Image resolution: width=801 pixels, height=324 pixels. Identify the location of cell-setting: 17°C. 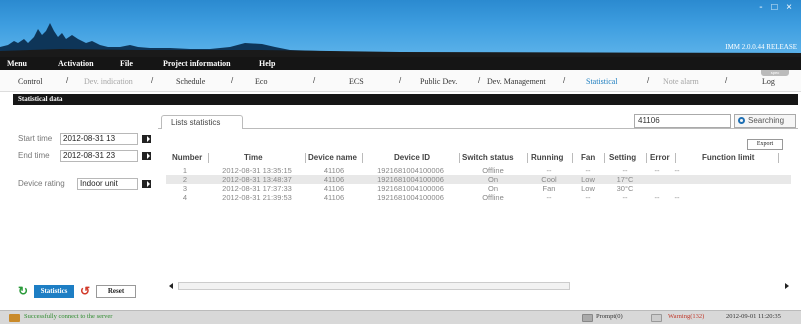
(625, 179).